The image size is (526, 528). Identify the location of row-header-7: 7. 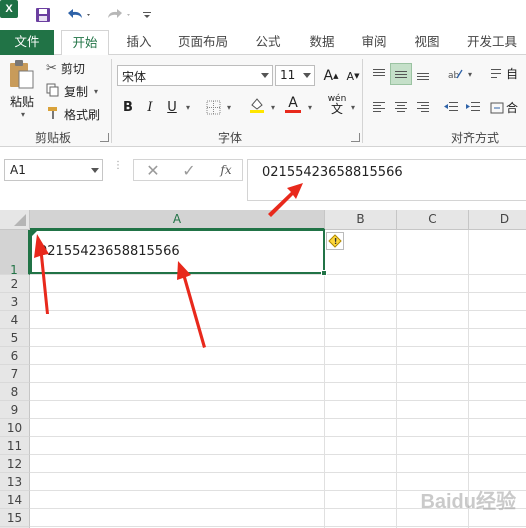
(15, 374).